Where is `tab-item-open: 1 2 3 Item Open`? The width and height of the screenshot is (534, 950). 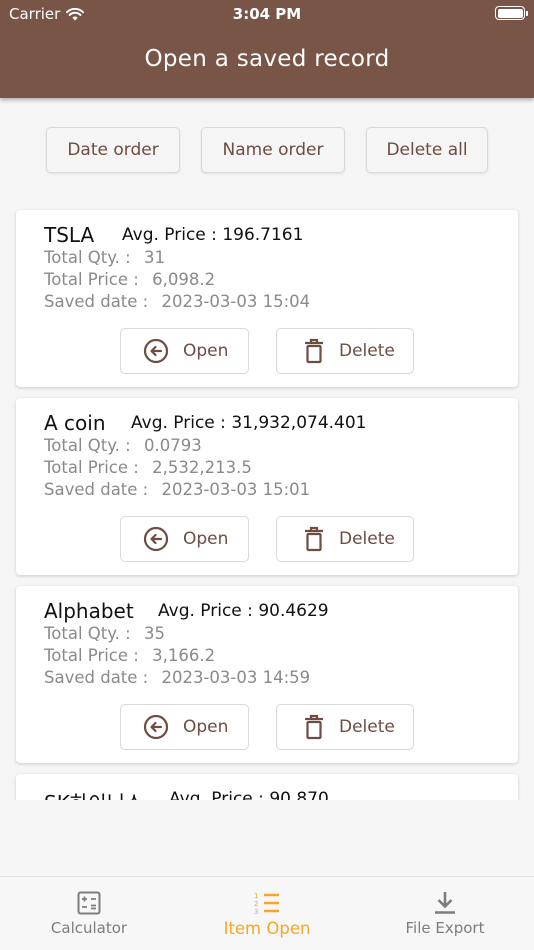 tab-item-open: 1 2 3 Item Open is located at coordinates (267, 913).